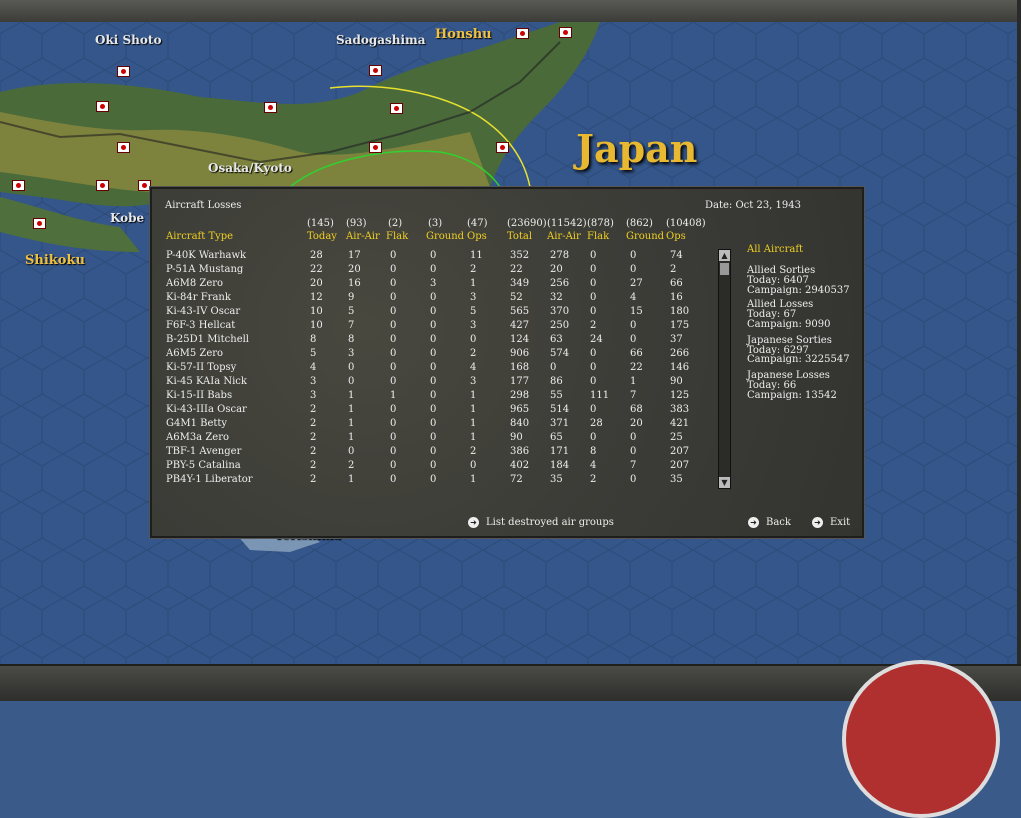  I want to click on cell-total: 90, so click(516, 437).